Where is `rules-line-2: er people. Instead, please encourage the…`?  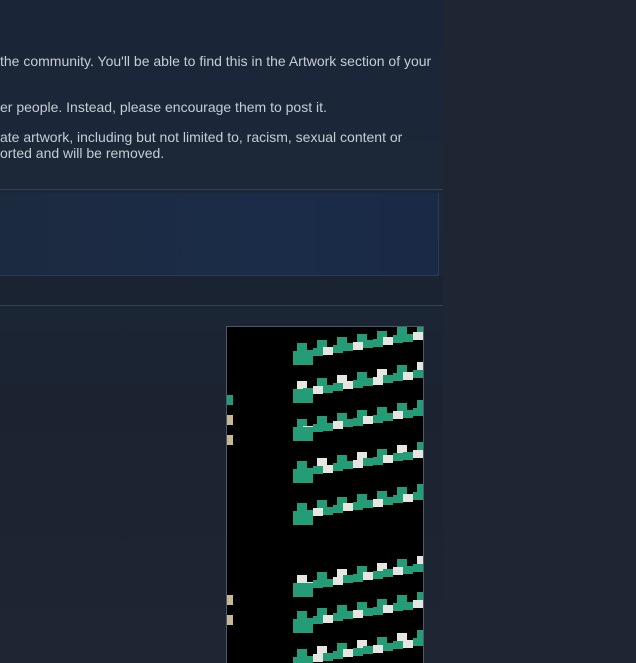 rules-line-2: er people. Instead, please encourage the… is located at coordinates (163, 107).